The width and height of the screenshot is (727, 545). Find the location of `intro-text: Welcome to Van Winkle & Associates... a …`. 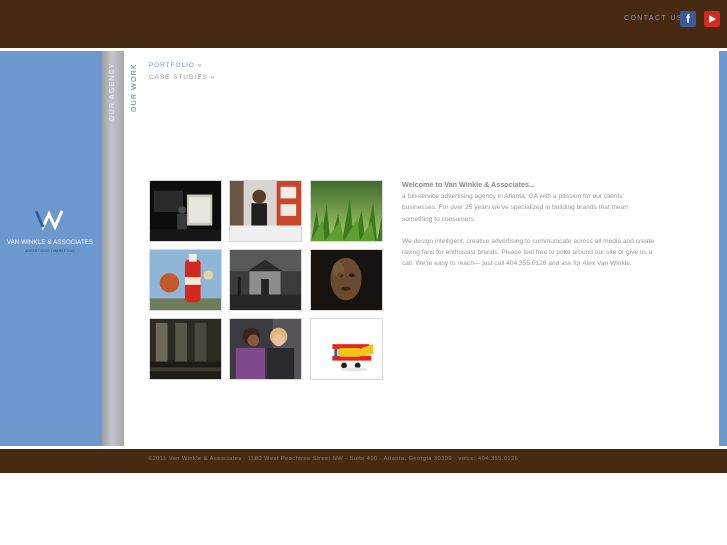

intro-text: Welcome to Van Winkle & Associates... a … is located at coordinates (530, 229).